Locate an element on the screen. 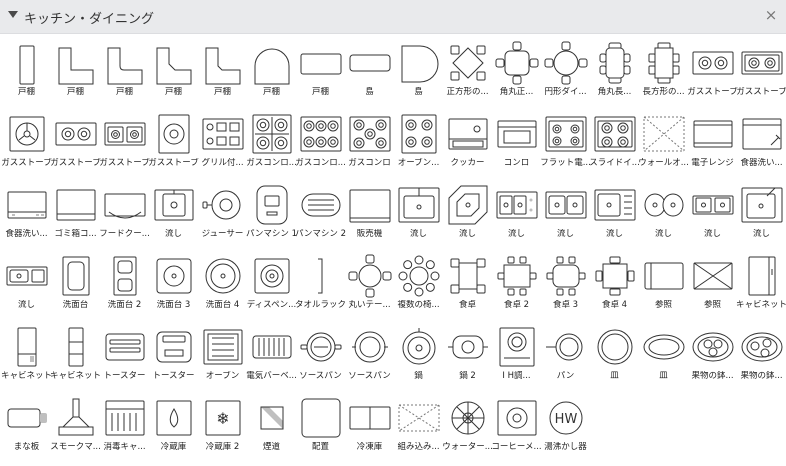 The image size is (786, 466). shape-oven: オーブン is located at coordinates (222, 357).